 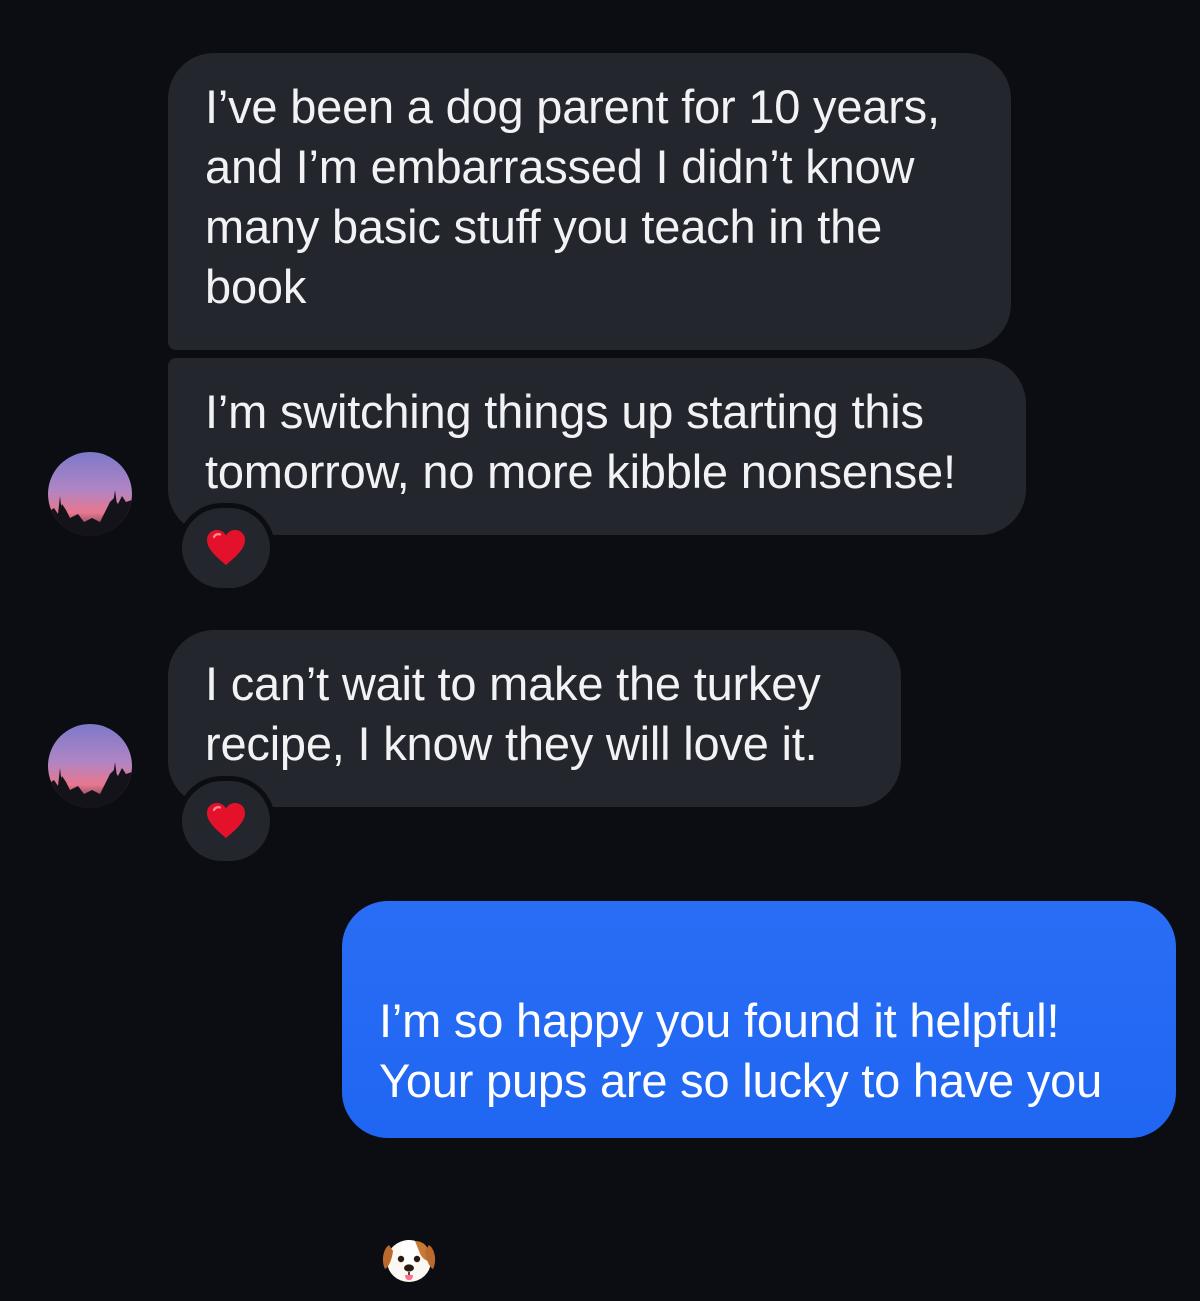 What do you see at coordinates (409, 1236) in the screenshot?
I see `dog-face-icon` at bounding box center [409, 1236].